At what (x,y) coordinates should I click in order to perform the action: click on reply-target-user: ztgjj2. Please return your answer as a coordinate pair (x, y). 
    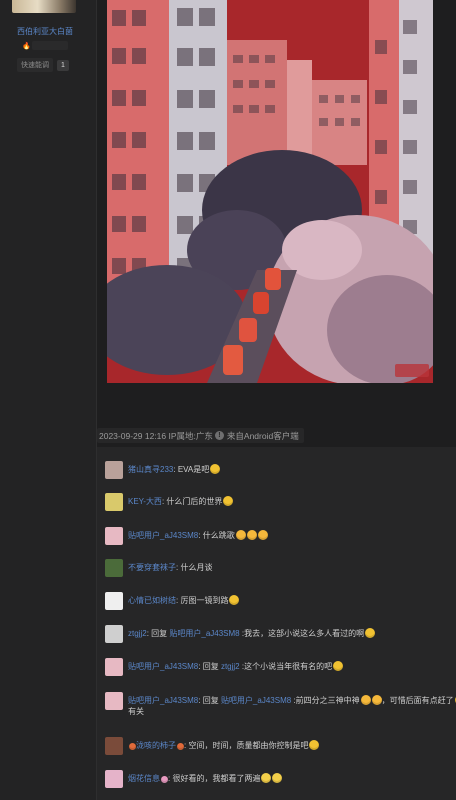
    Looking at the image, I should click on (230, 666).